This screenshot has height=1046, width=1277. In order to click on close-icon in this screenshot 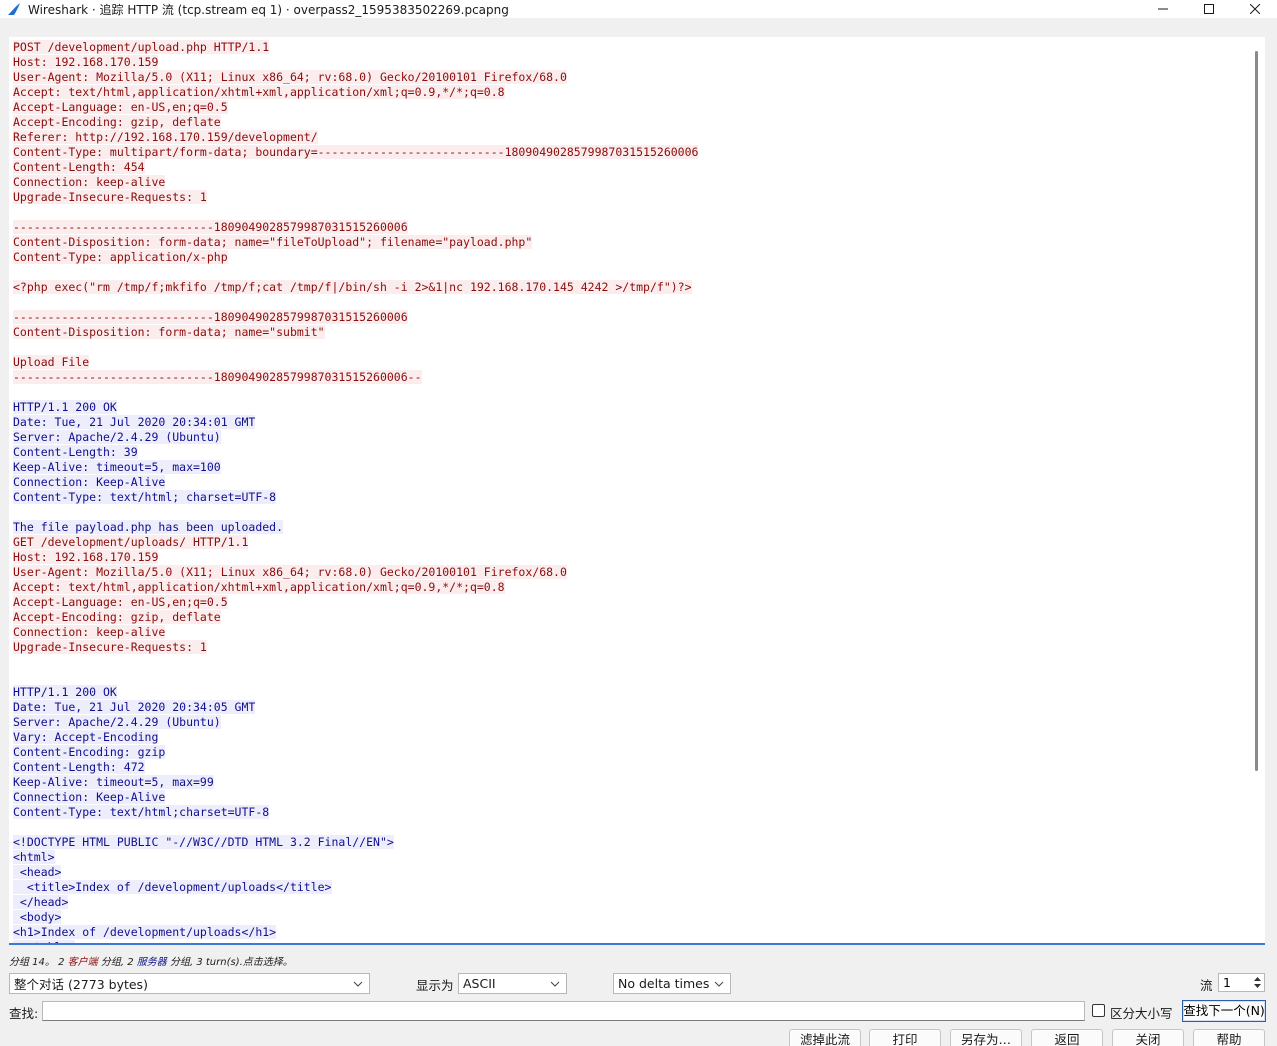, I will do `click(1255, 9)`.